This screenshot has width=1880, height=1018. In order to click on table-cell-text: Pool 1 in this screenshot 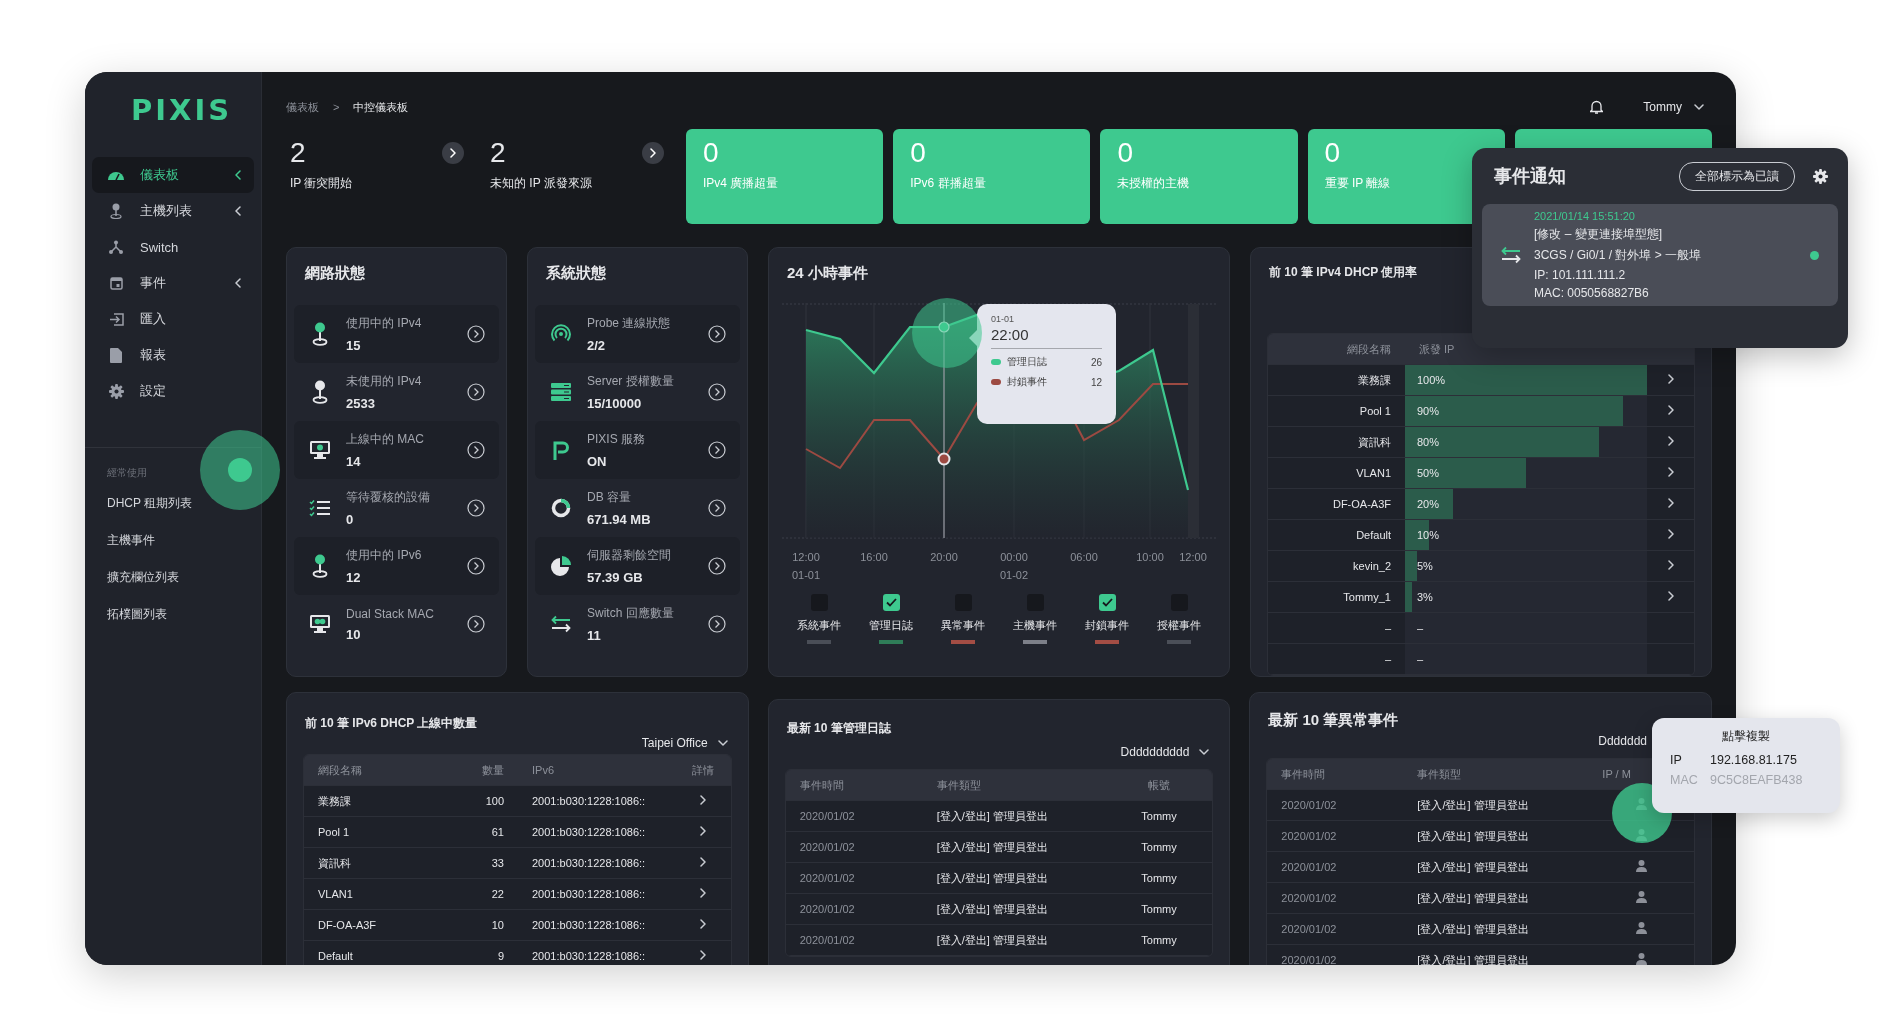, I will do `click(1375, 411)`.